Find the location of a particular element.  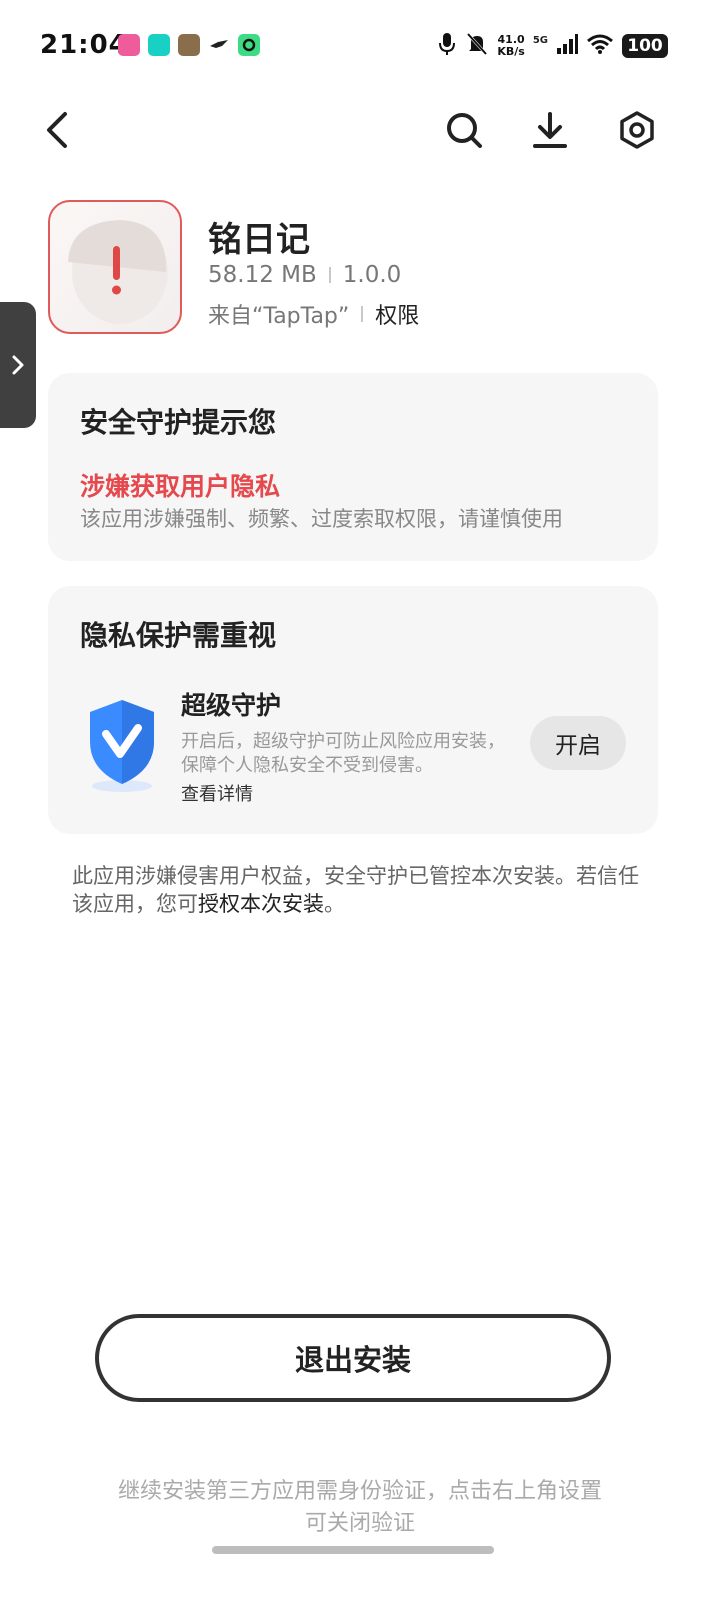

security-alert-card: 安全守护提示您 涉嫌获取用户隐私 该应用涉嫌强制、频繁、过度索取权限，请谨慎使用 is located at coordinates (353, 467).